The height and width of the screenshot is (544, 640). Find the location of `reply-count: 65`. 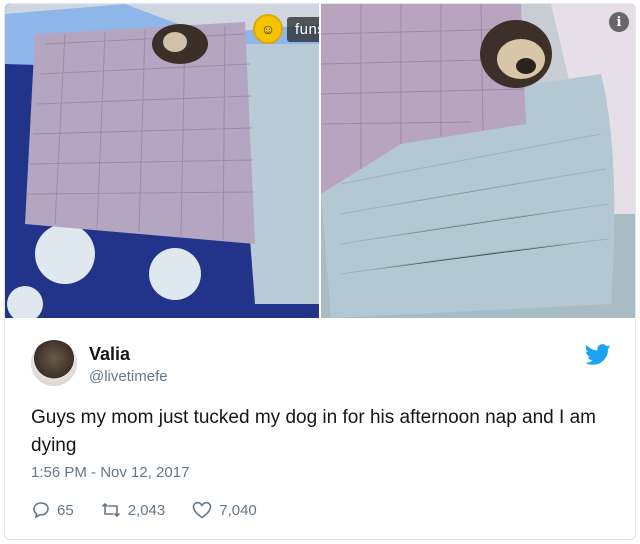

reply-count: 65 is located at coordinates (65, 510).